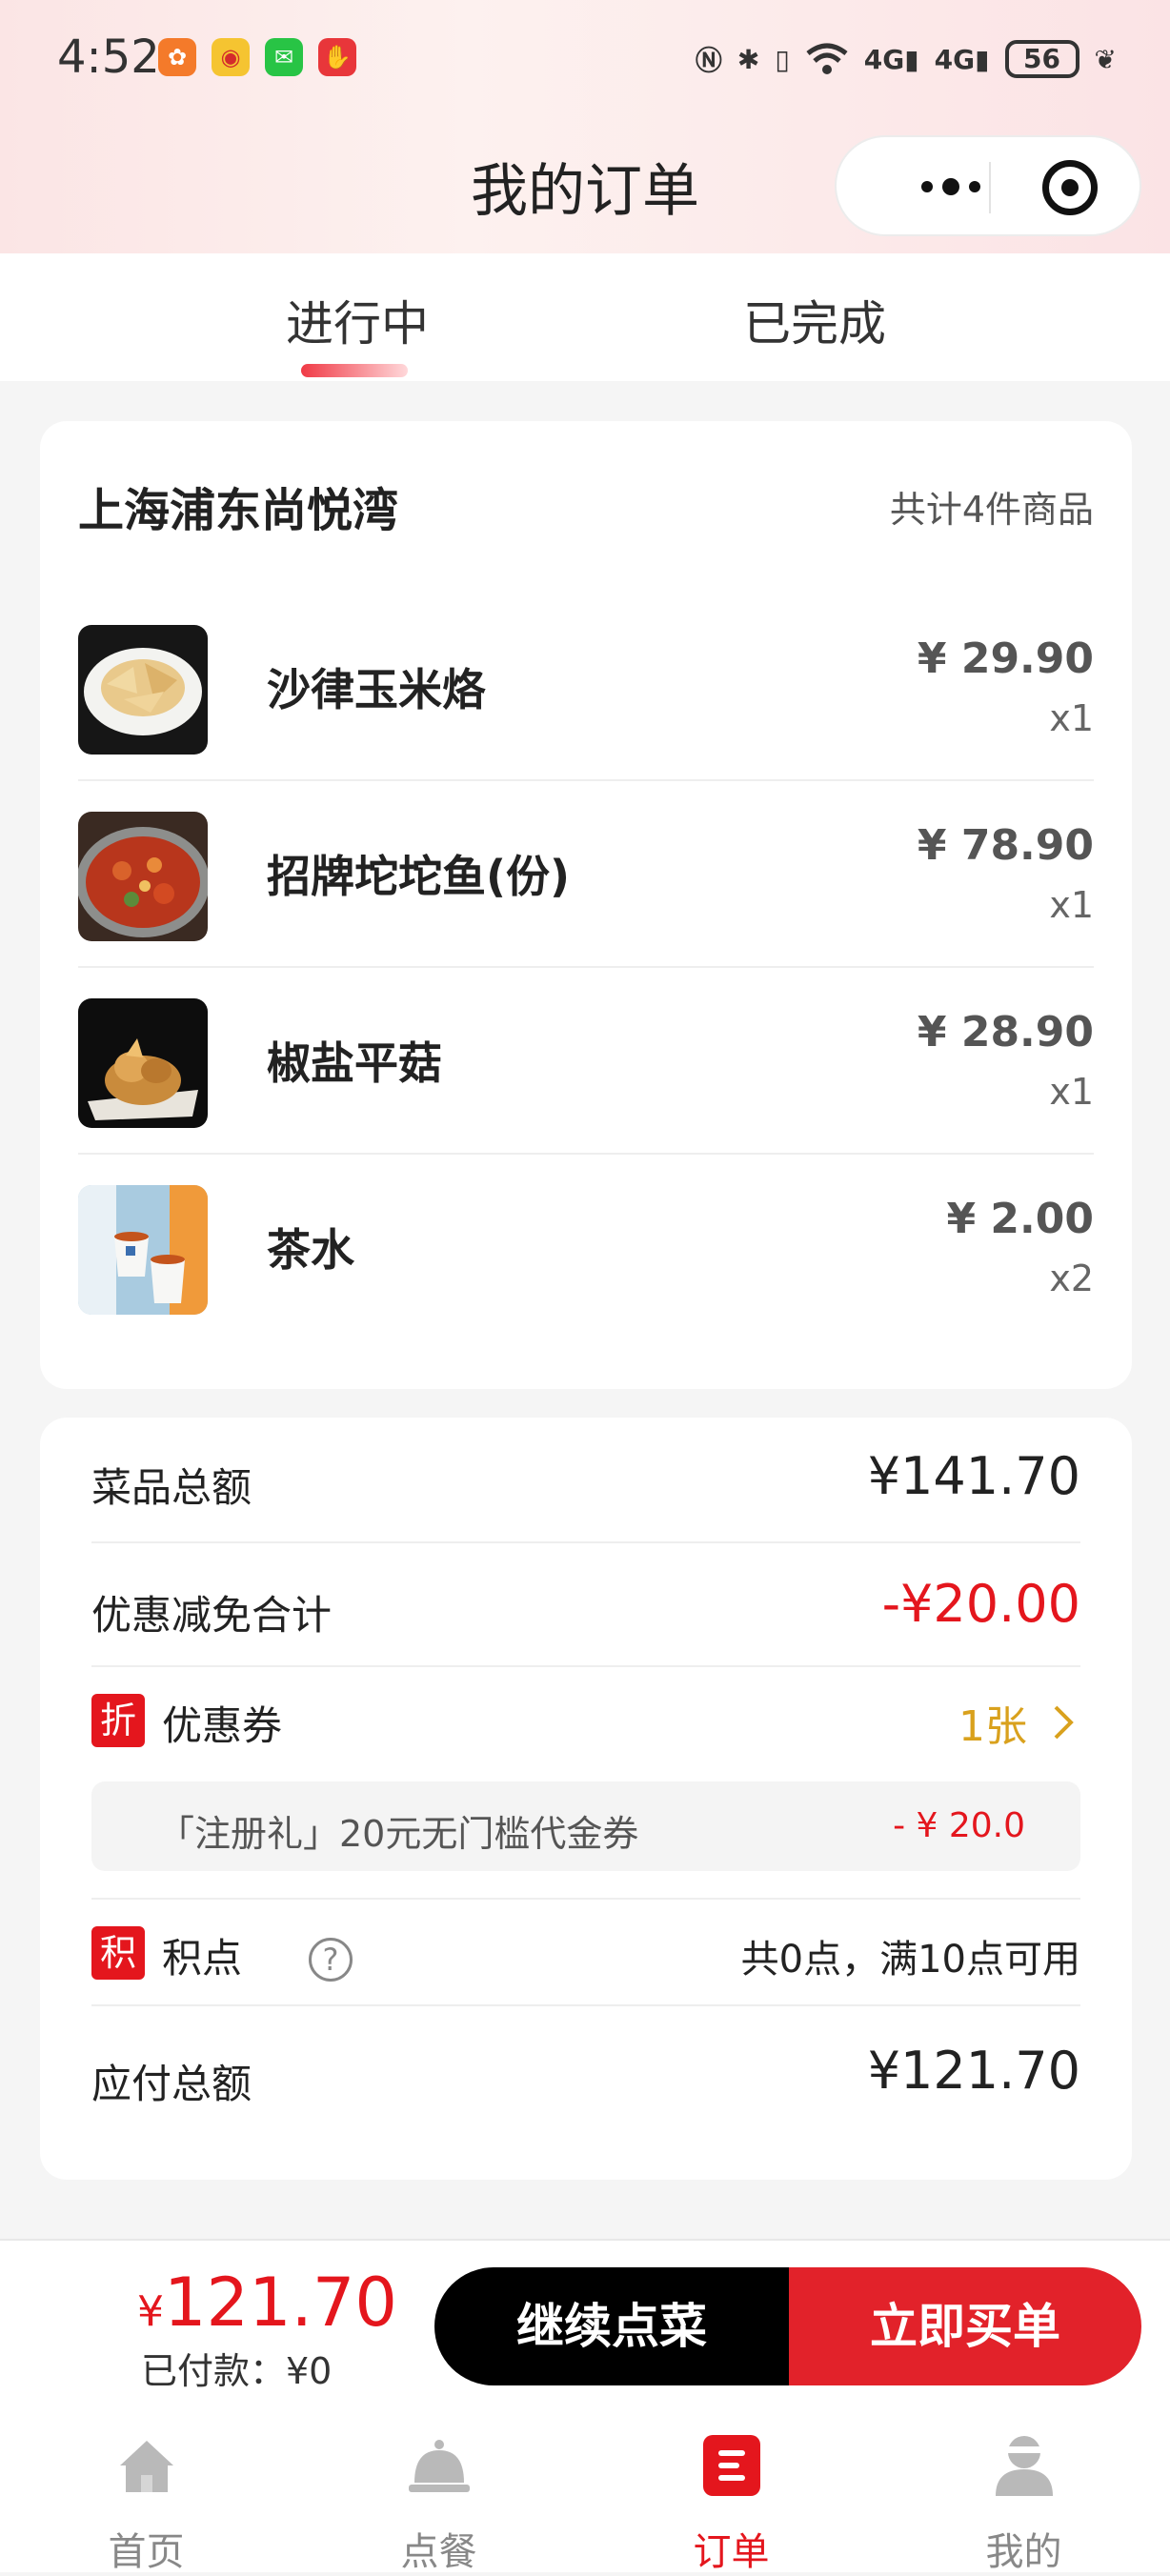  I want to click on mini-program-capsule, so click(988, 185).